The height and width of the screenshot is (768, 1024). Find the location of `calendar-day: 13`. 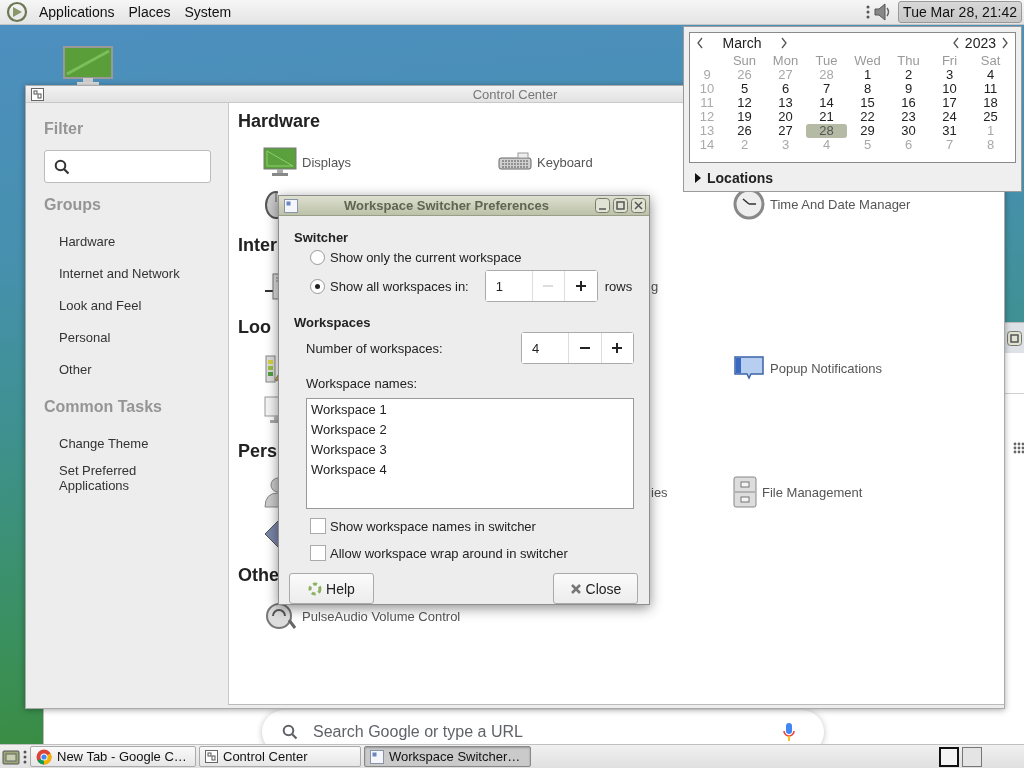

calendar-day: 13 is located at coordinates (785, 103).